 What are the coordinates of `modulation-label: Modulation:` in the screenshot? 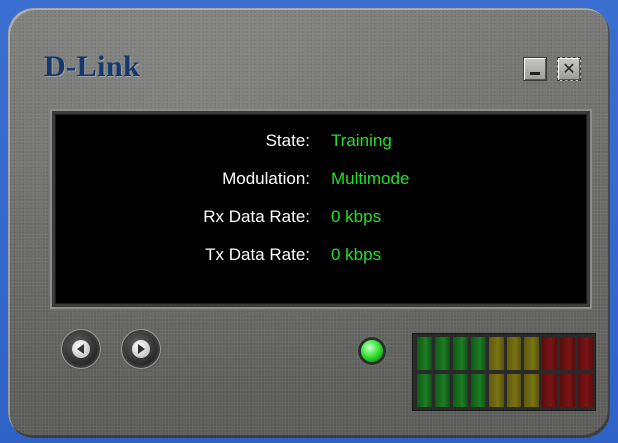 It's located at (266, 178).